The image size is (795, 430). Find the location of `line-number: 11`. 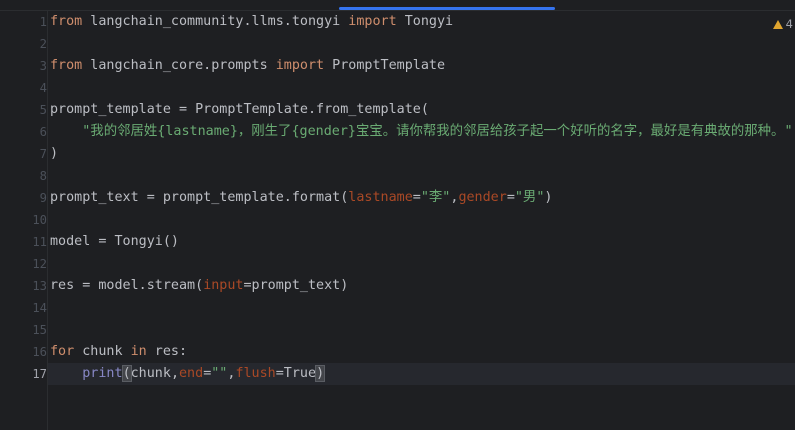

line-number: 11 is located at coordinates (39, 242).